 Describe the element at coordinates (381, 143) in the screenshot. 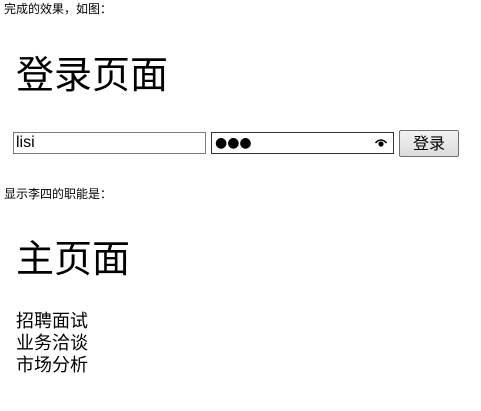

I see `eye-icon` at that location.